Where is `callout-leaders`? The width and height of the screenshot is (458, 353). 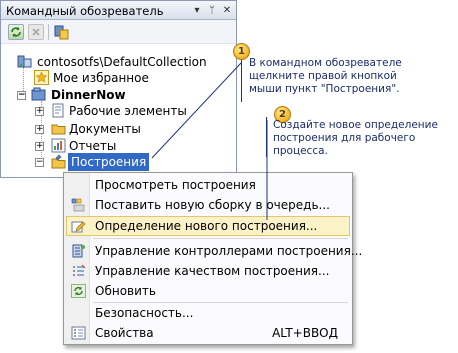
callout-leaders is located at coordinates (209, 141).